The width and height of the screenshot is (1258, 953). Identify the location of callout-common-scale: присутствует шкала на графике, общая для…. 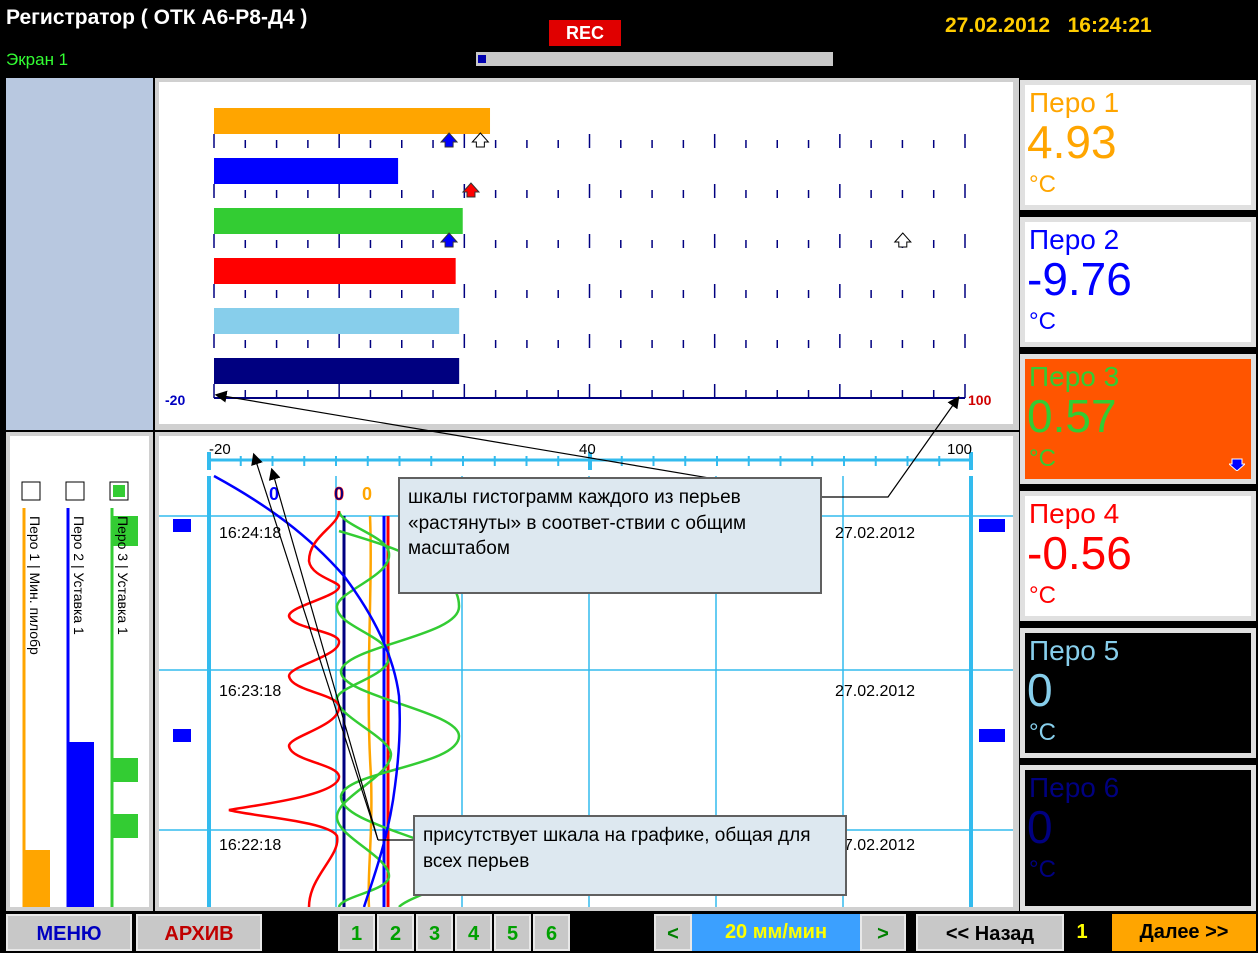
(630, 855).